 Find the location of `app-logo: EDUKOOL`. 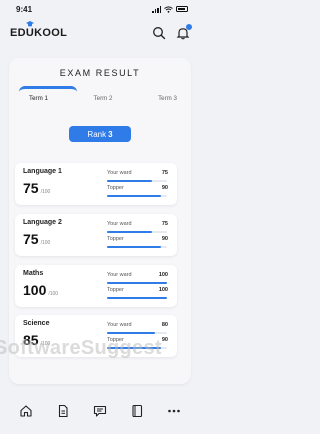

app-logo: EDUKOOL is located at coordinates (39, 30).